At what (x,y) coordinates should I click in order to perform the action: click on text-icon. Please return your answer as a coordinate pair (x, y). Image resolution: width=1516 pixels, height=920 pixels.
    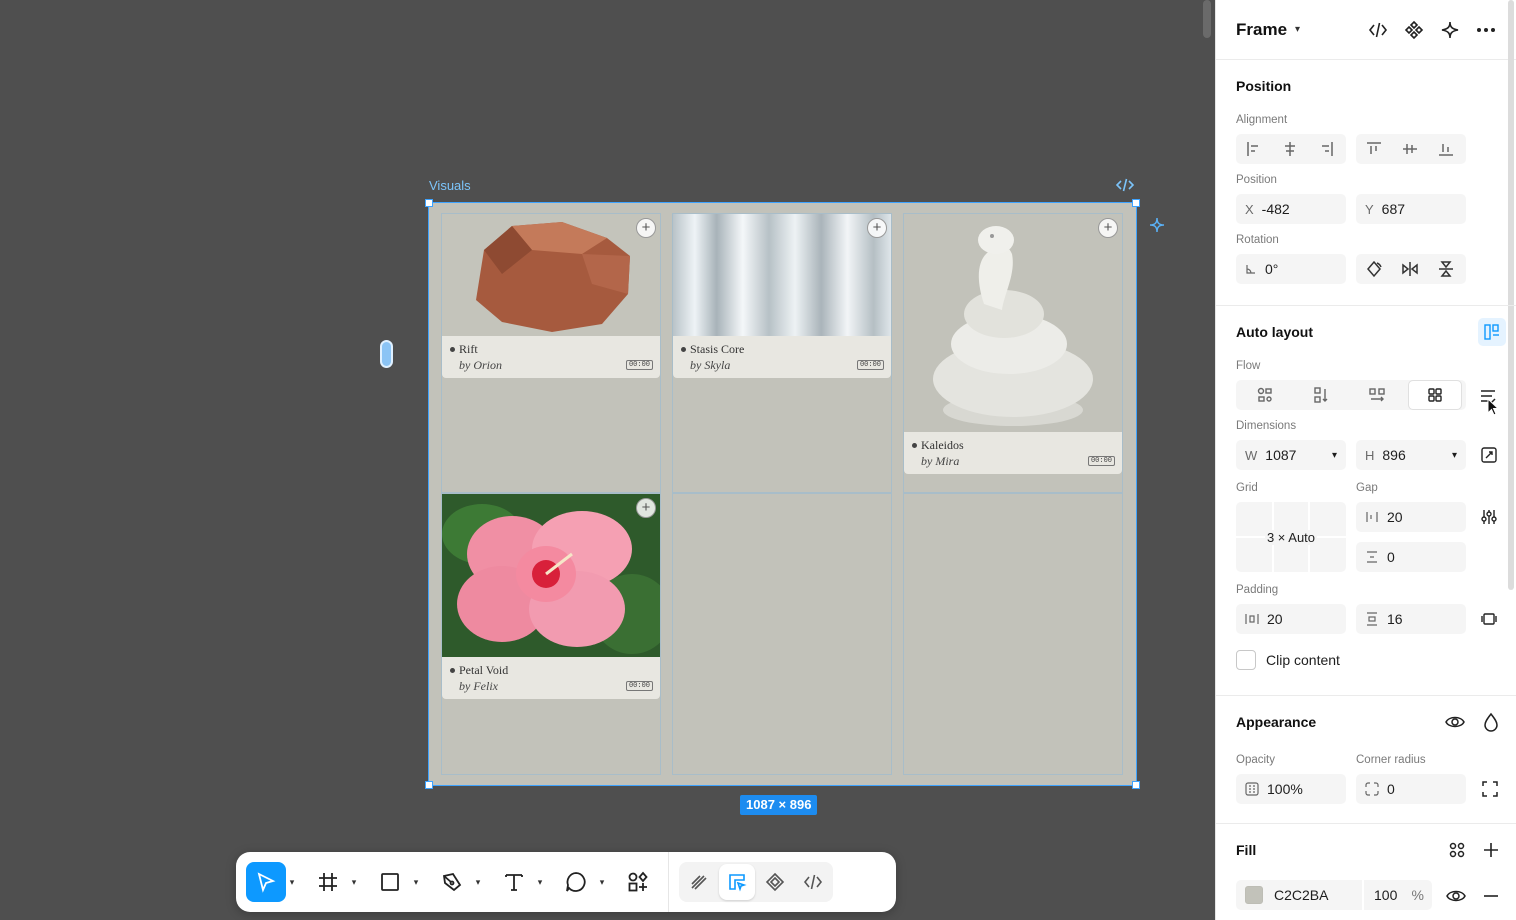
    Looking at the image, I should click on (514, 882).